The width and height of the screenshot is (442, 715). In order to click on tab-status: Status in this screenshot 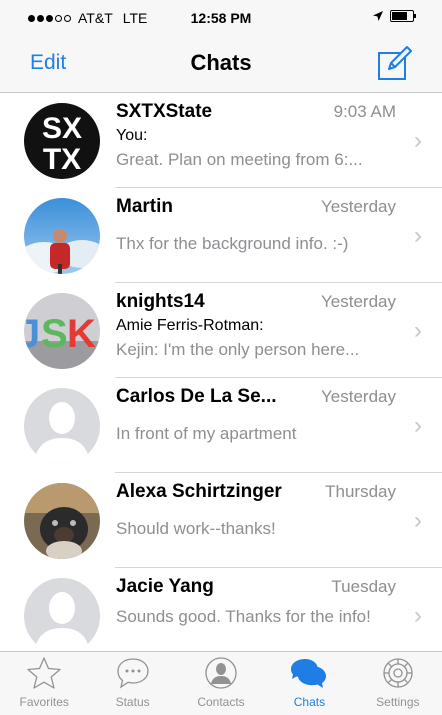, I will do `click(132, 683)`.